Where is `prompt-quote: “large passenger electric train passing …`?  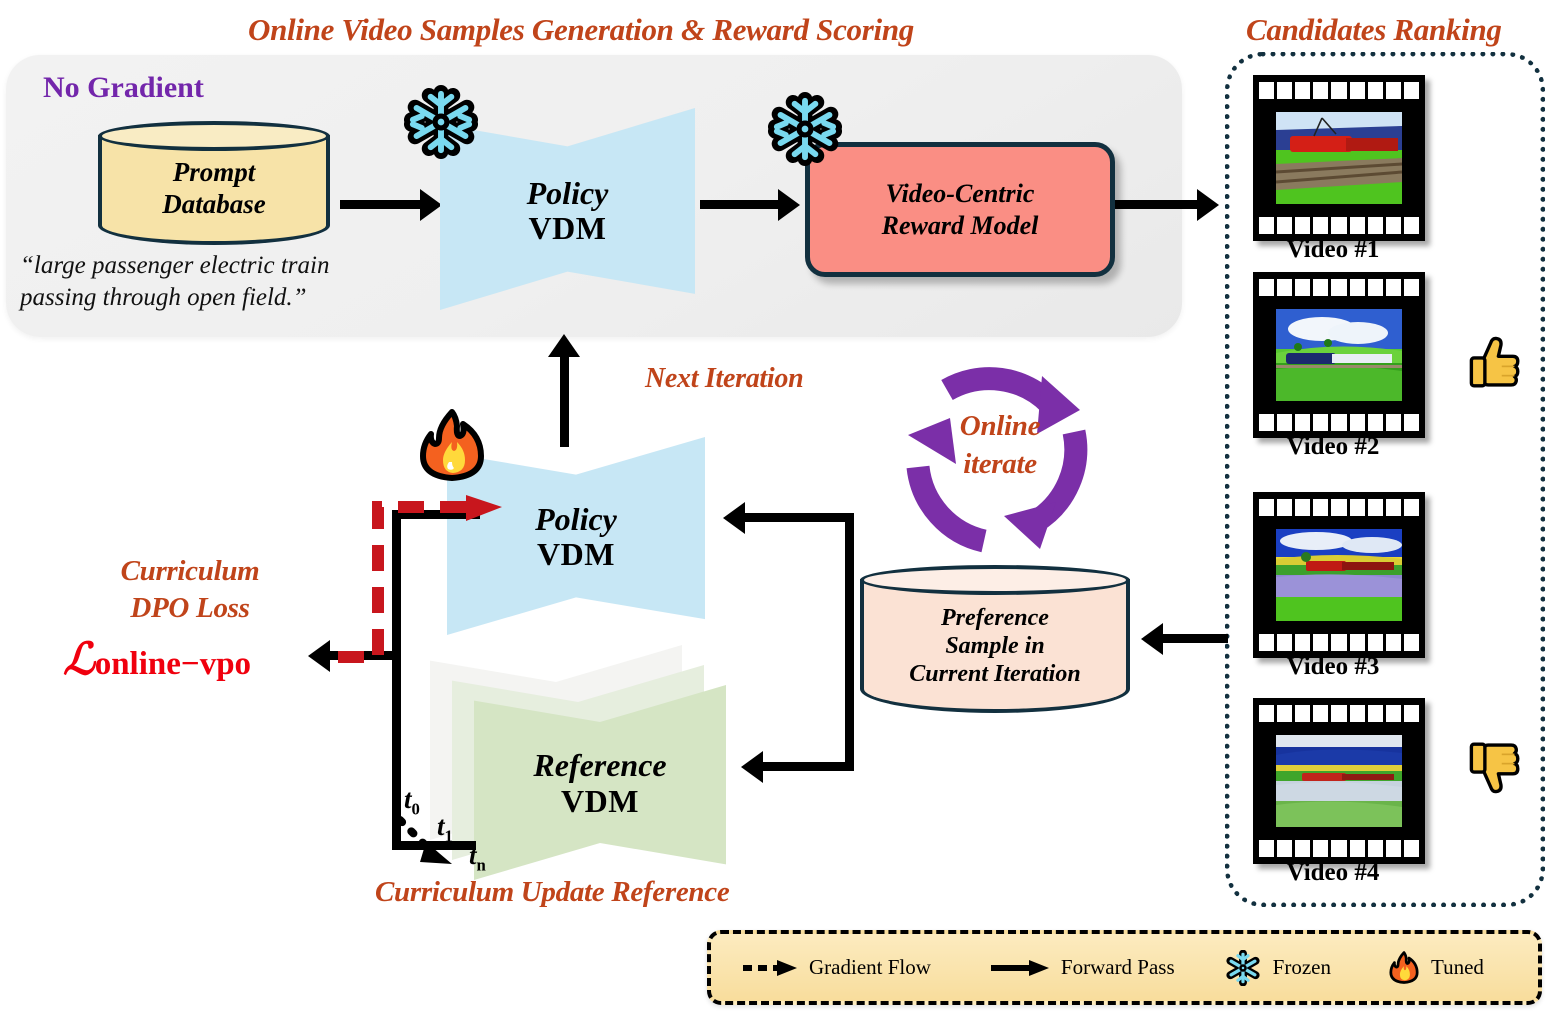
prompt-quote: “large passenger electric train passing … is located at coordinates (220, 282).